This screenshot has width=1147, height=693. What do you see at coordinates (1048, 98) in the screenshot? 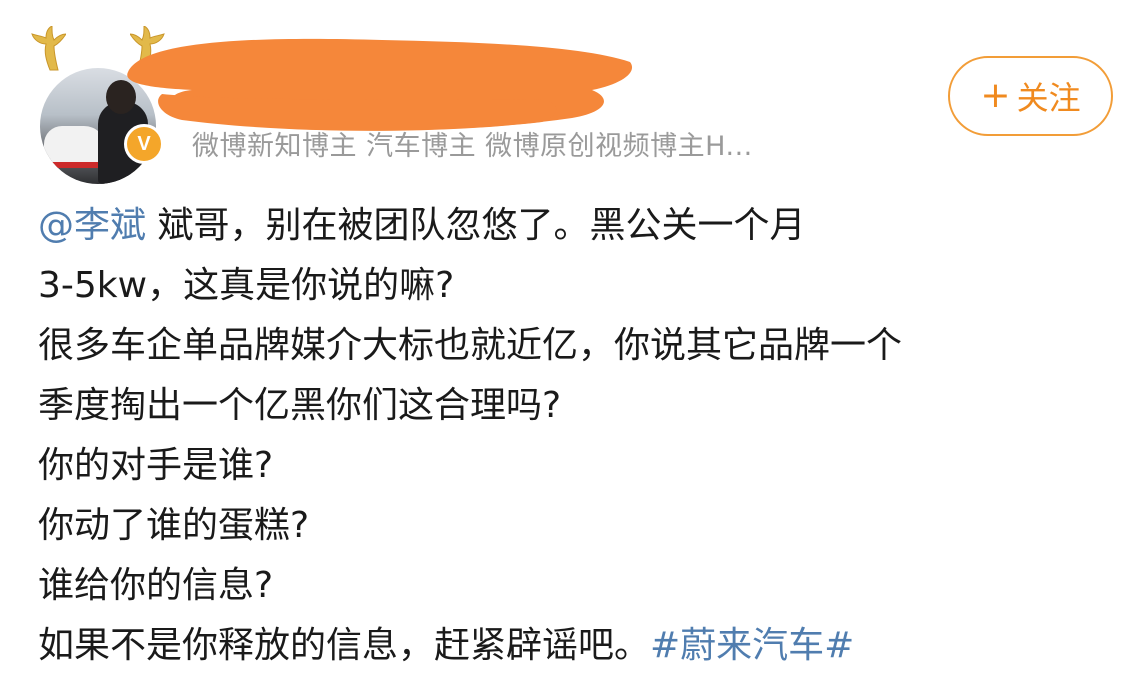
I see `follow-label: 关注` at bounding box center [1048, 98].